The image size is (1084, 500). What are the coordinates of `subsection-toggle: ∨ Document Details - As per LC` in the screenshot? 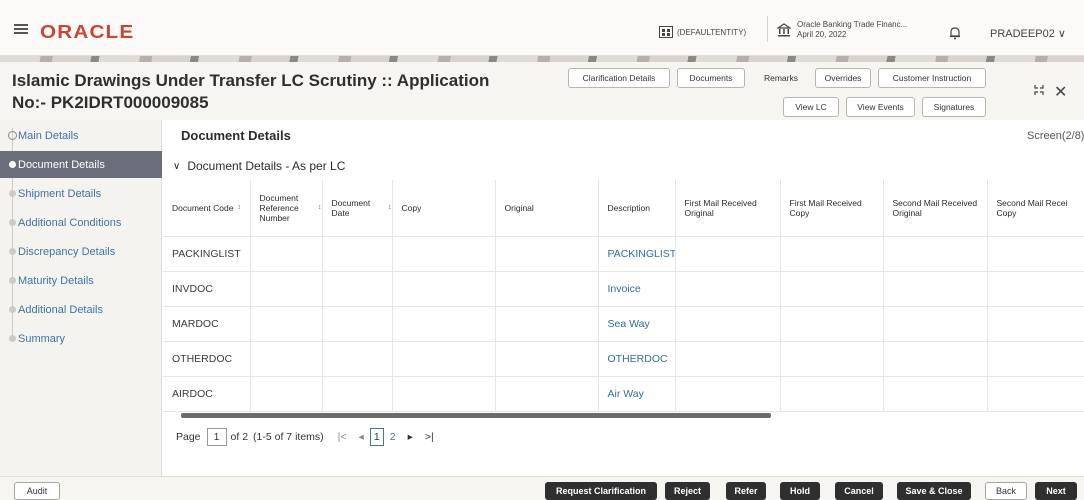 It's located at (259, 166).